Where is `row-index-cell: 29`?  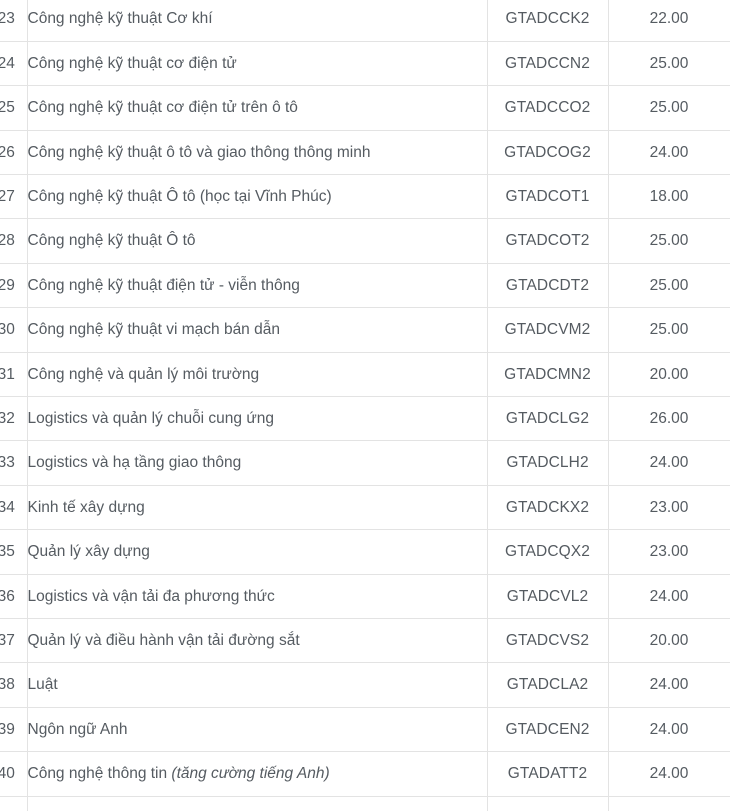
row-index-cell: 29 is located at coordinates (14, 286).